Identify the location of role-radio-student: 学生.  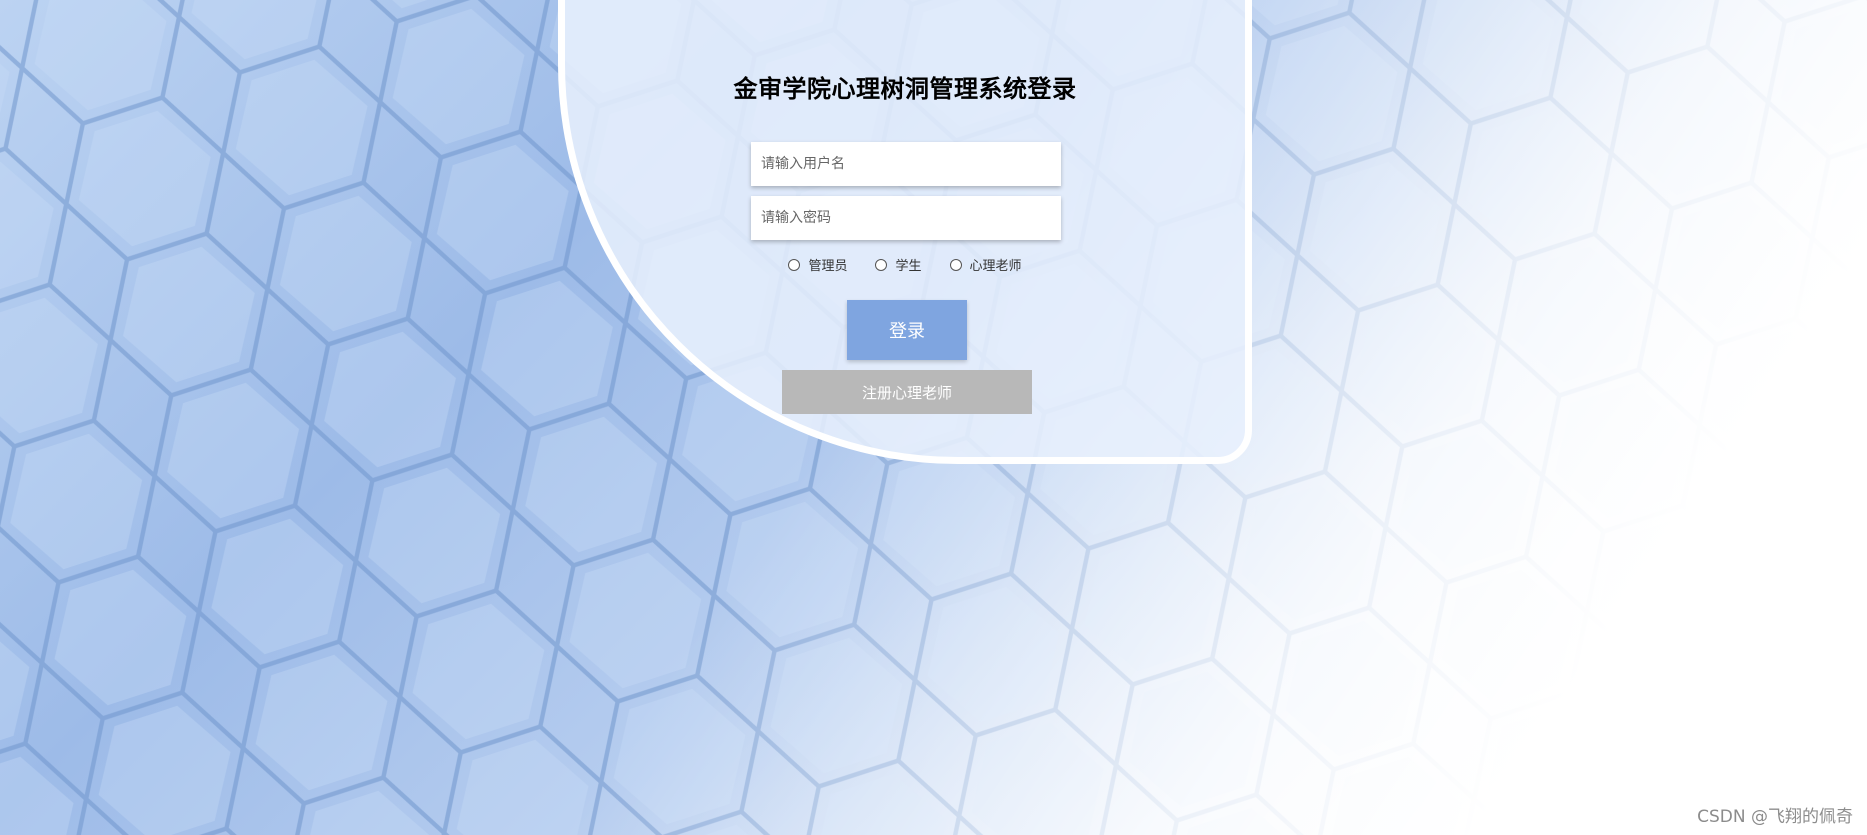
(898, 264).